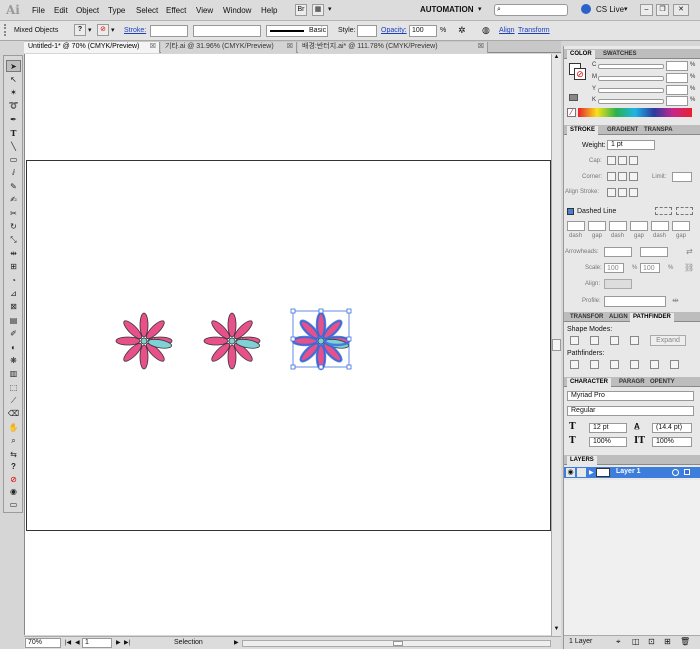  I want to click on bevel-join-icon, so click(633, 176).